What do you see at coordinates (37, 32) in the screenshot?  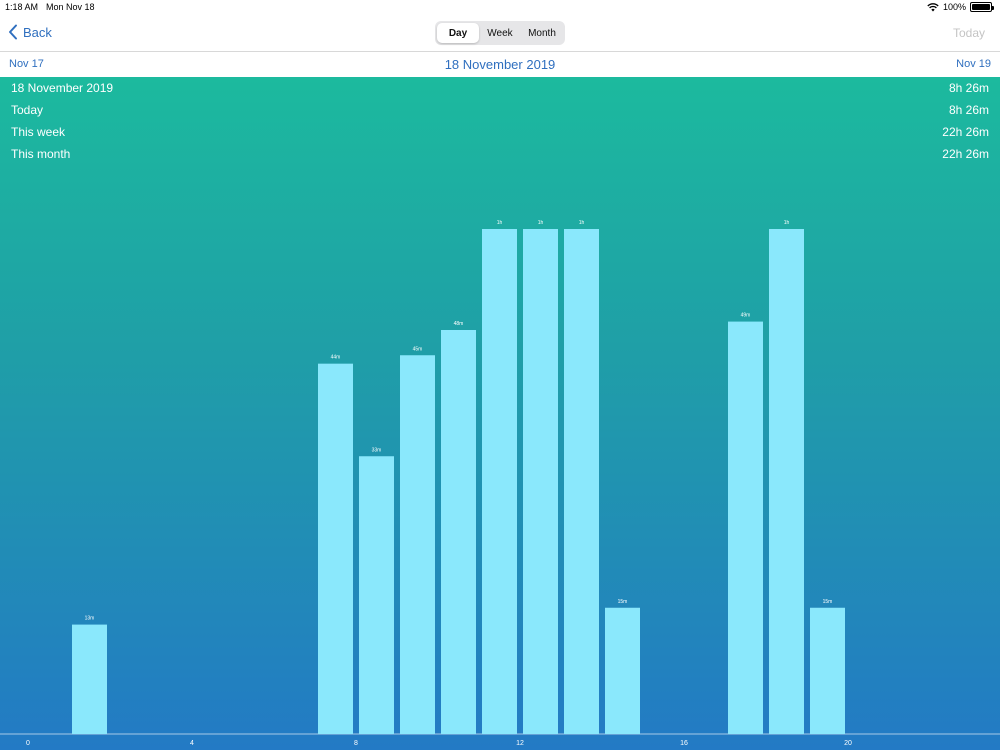 I see `back-label: Back` at bounding box center [37, 32].